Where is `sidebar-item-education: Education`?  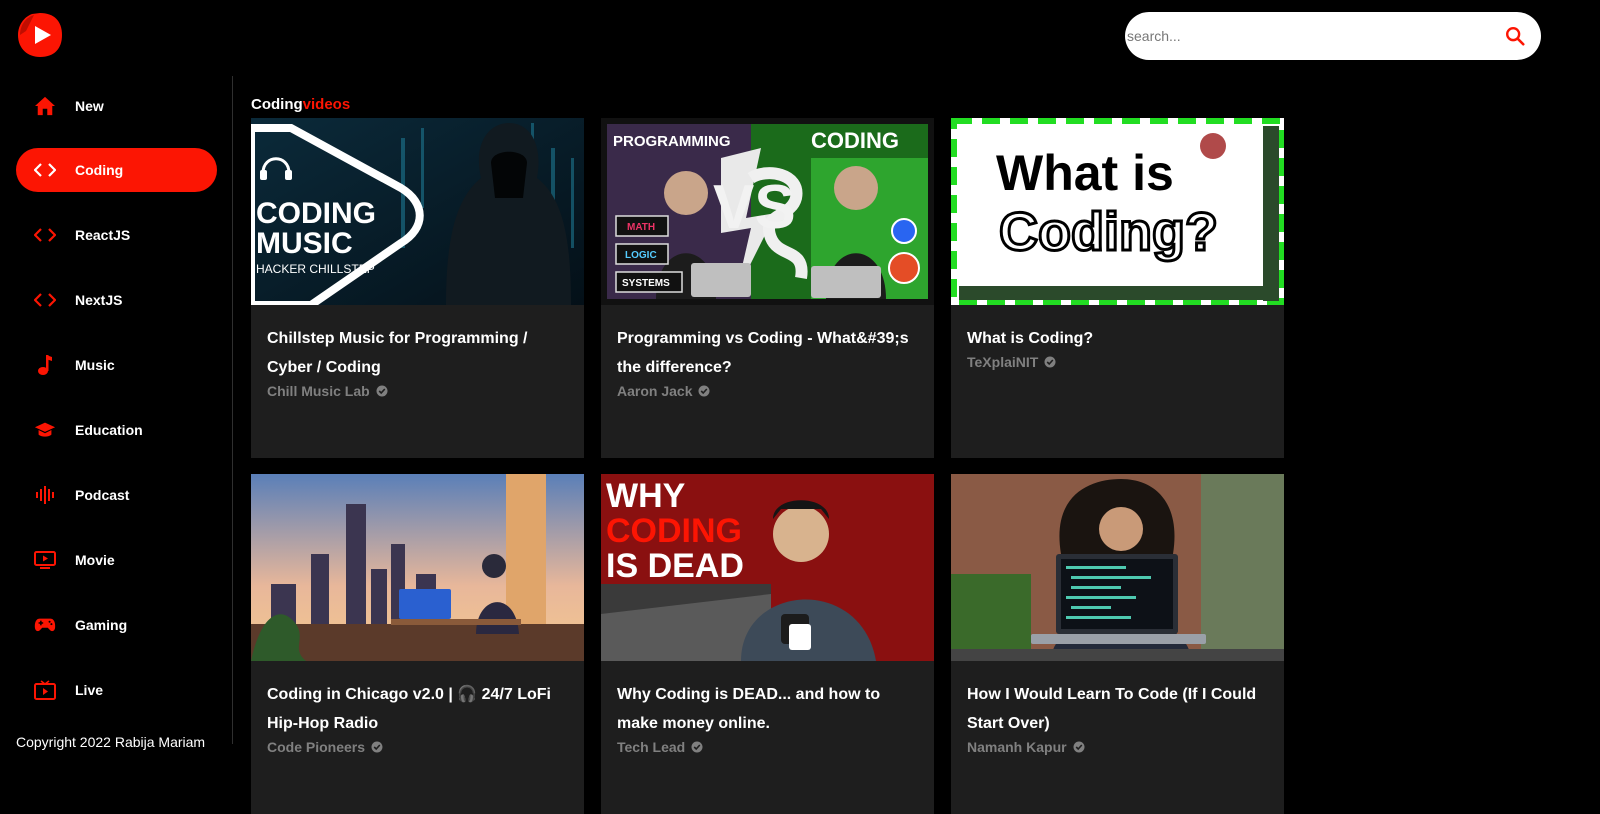 sidebar-item-education: Education is located at coordinates (116, 430).